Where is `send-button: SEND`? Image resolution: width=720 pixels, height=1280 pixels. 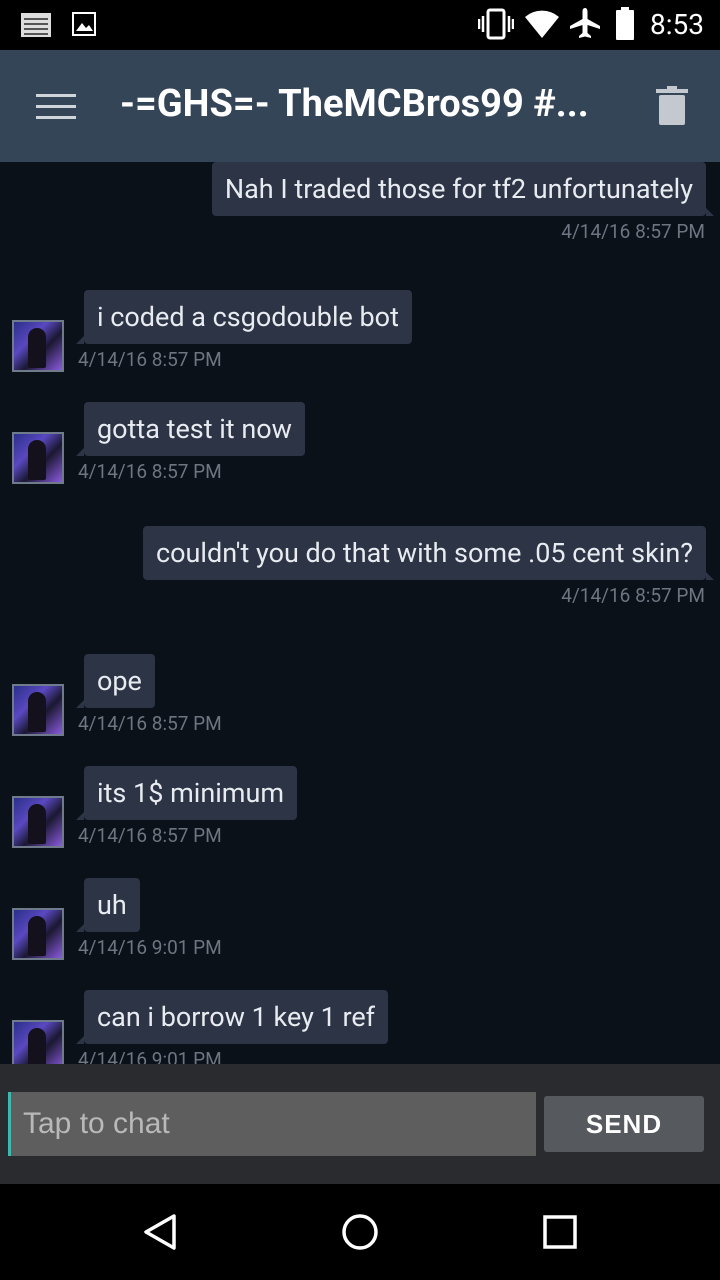
send-button: SEND is located at coordinates (624, 1124).